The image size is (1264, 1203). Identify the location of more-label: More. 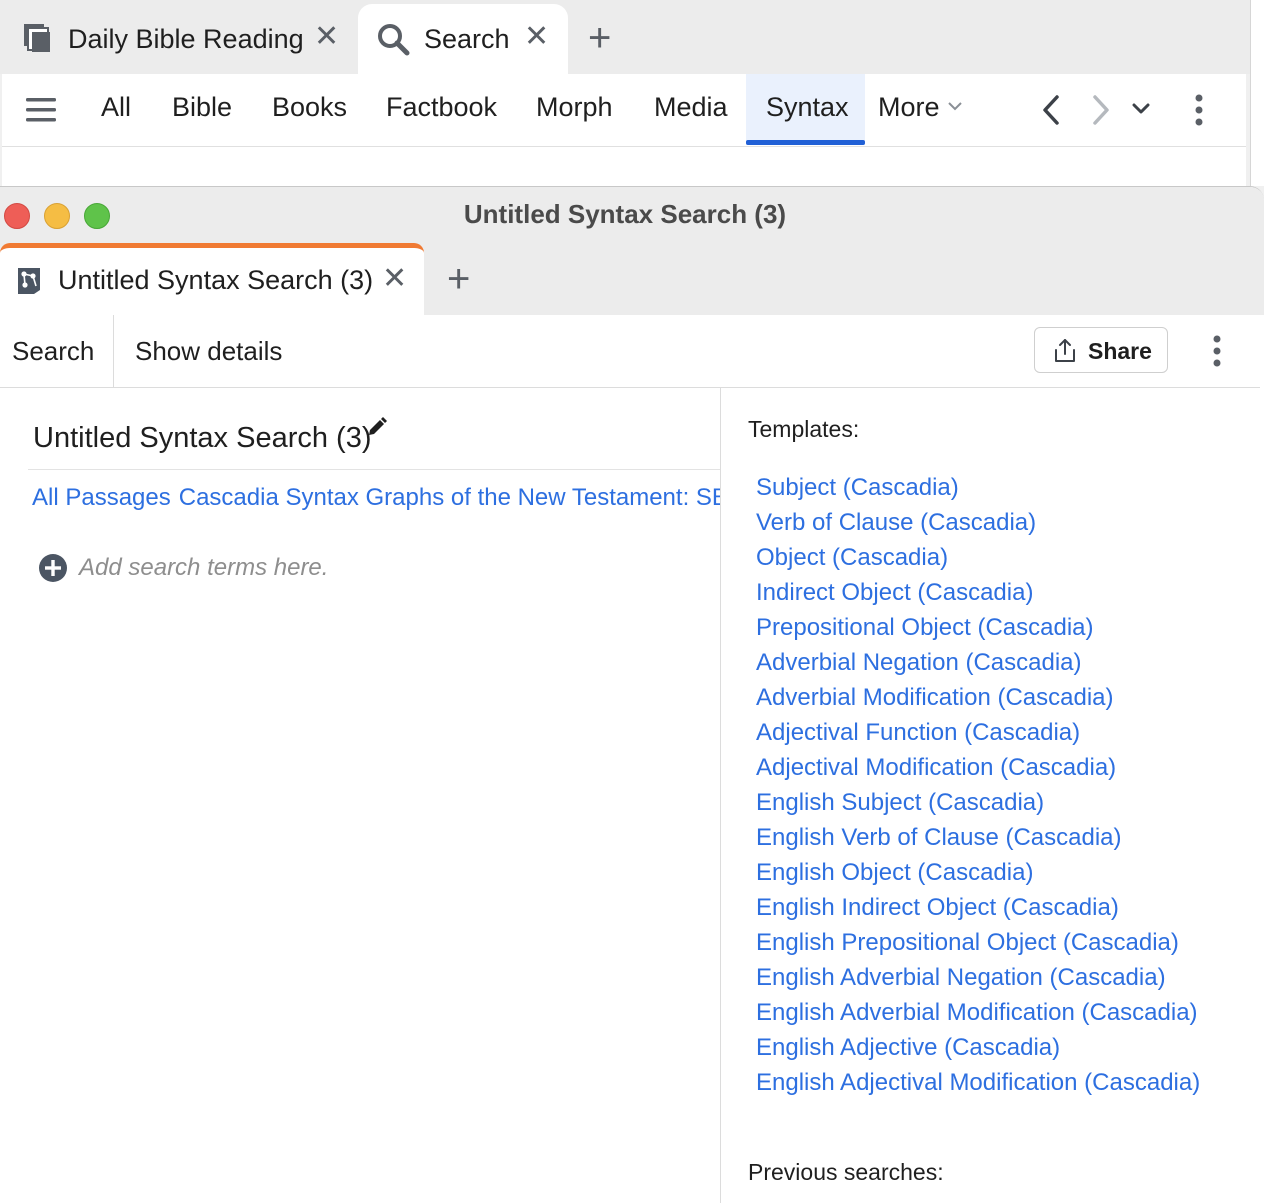
(909, 107).